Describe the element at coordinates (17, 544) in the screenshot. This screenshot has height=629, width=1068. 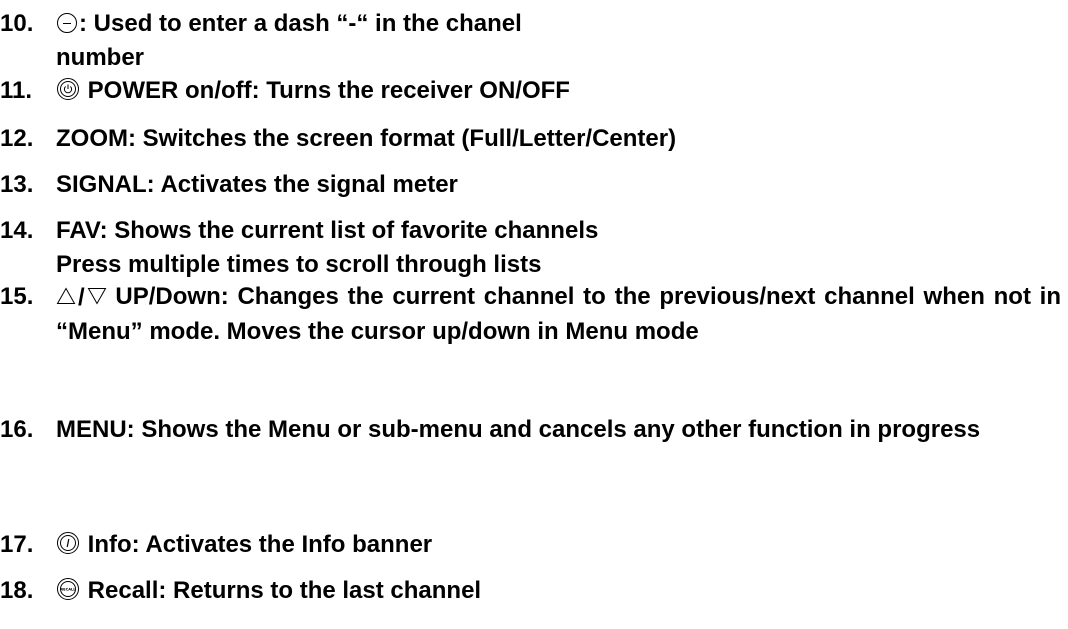
I see `item-number: 17.` at that location.